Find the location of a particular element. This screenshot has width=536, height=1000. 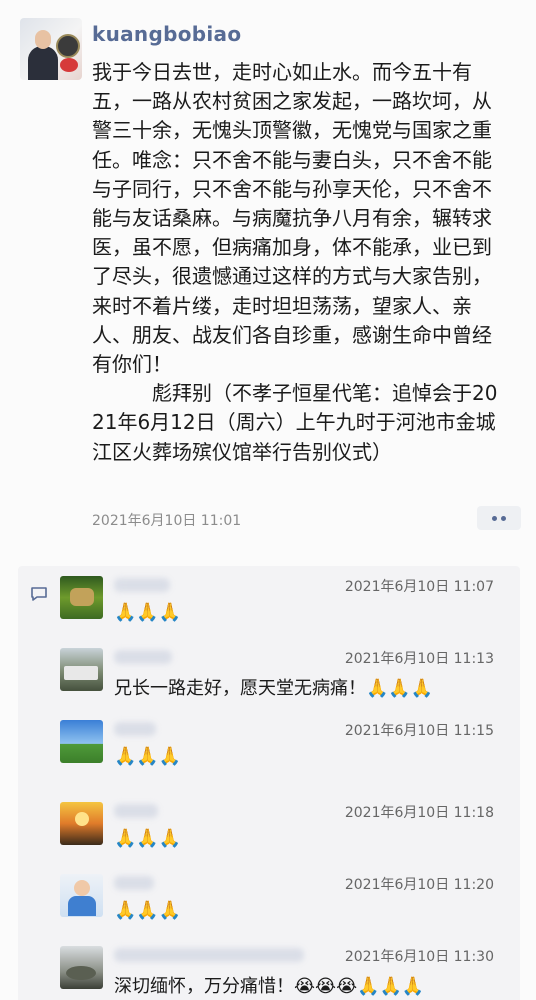

post-timestamp: 2021年6月10日 11:01 is located at coordinates (167, 521).